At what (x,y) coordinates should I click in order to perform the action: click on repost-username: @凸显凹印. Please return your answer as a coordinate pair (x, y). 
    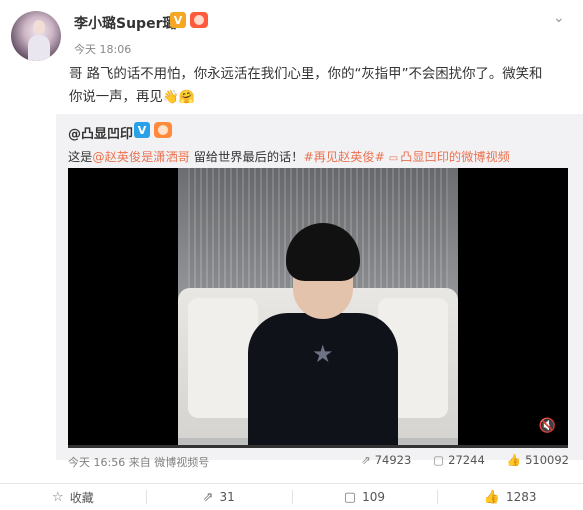
    Looking at the image, I should click on (100, 132).